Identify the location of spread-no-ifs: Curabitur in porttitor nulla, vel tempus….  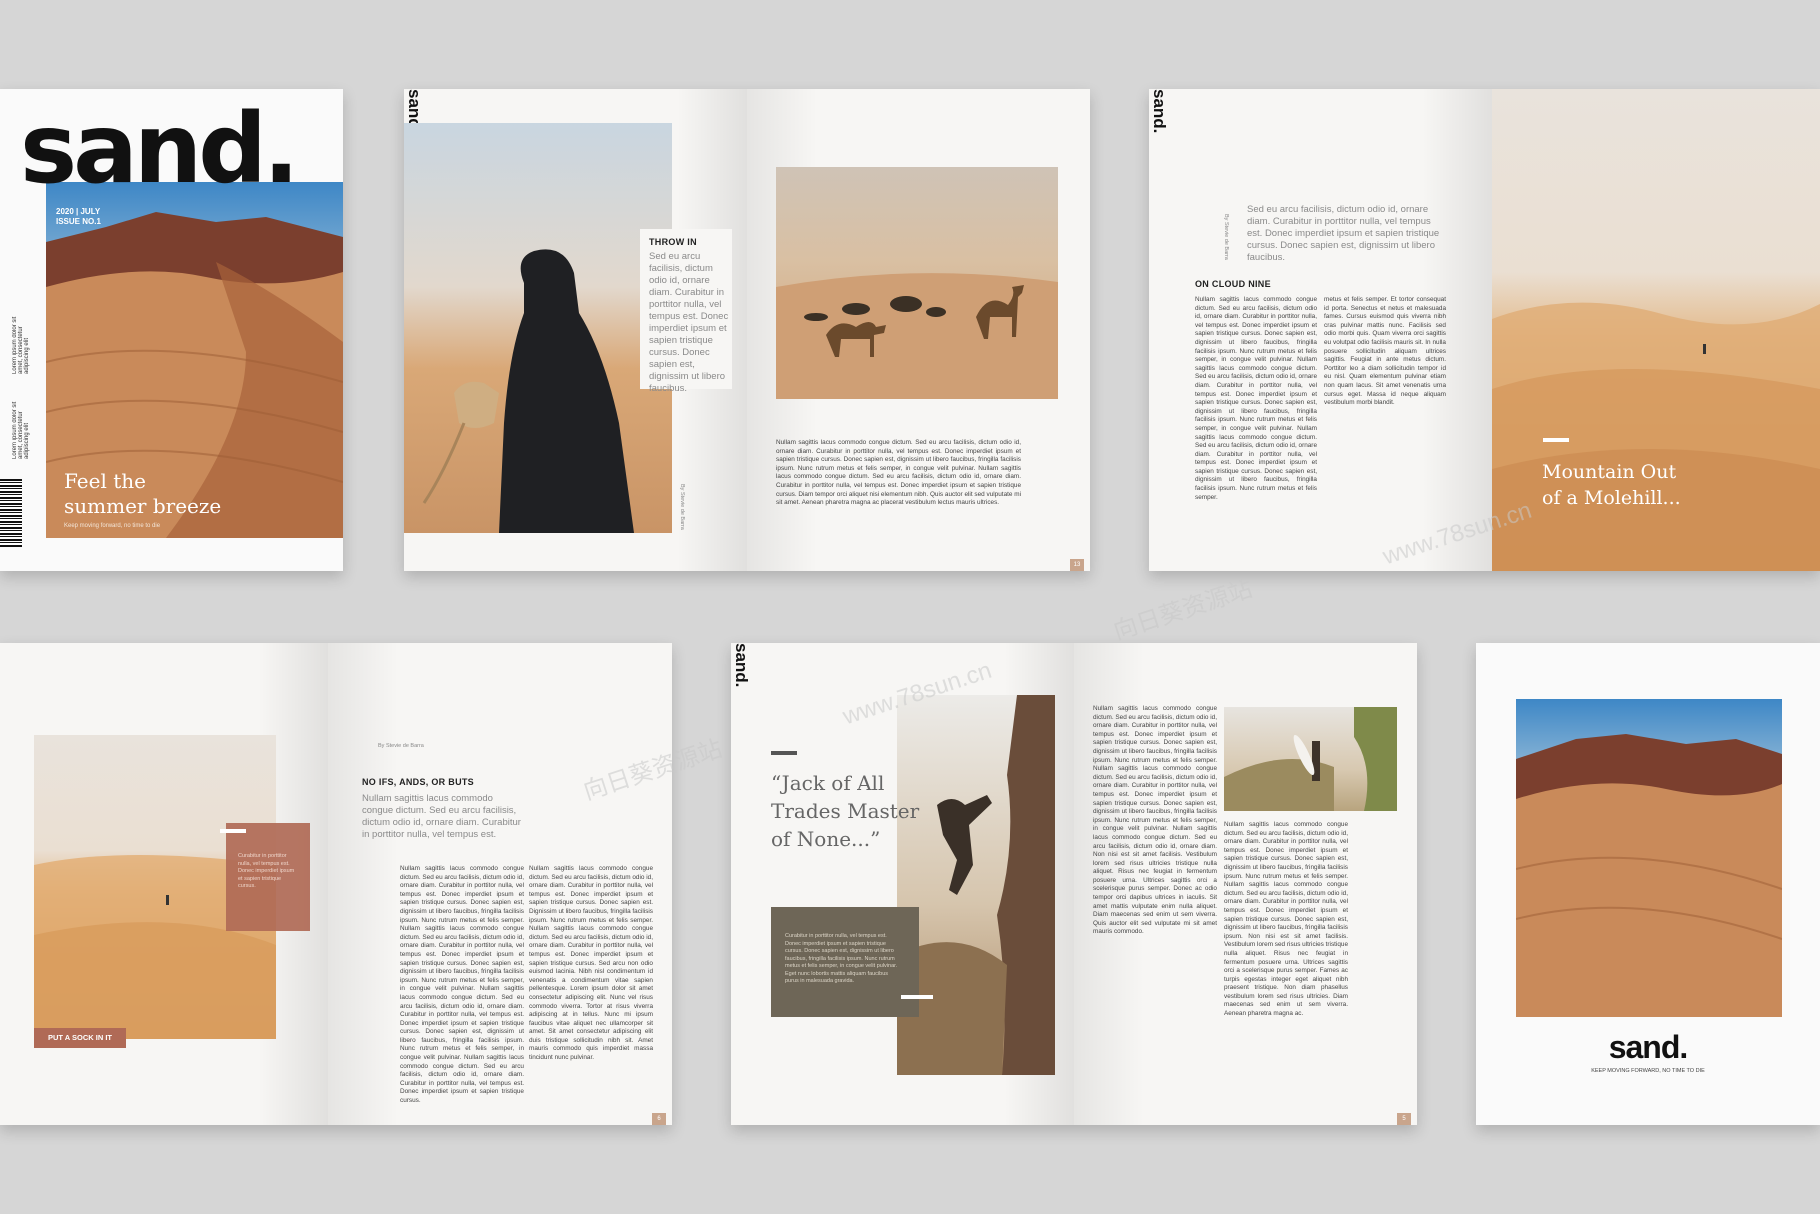
(336, 884).